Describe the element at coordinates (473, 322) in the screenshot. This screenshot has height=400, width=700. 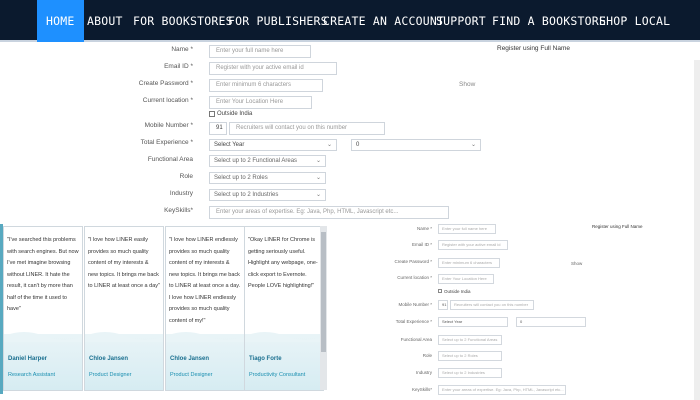
I see `mini-experience-year: Select Year` at that location.